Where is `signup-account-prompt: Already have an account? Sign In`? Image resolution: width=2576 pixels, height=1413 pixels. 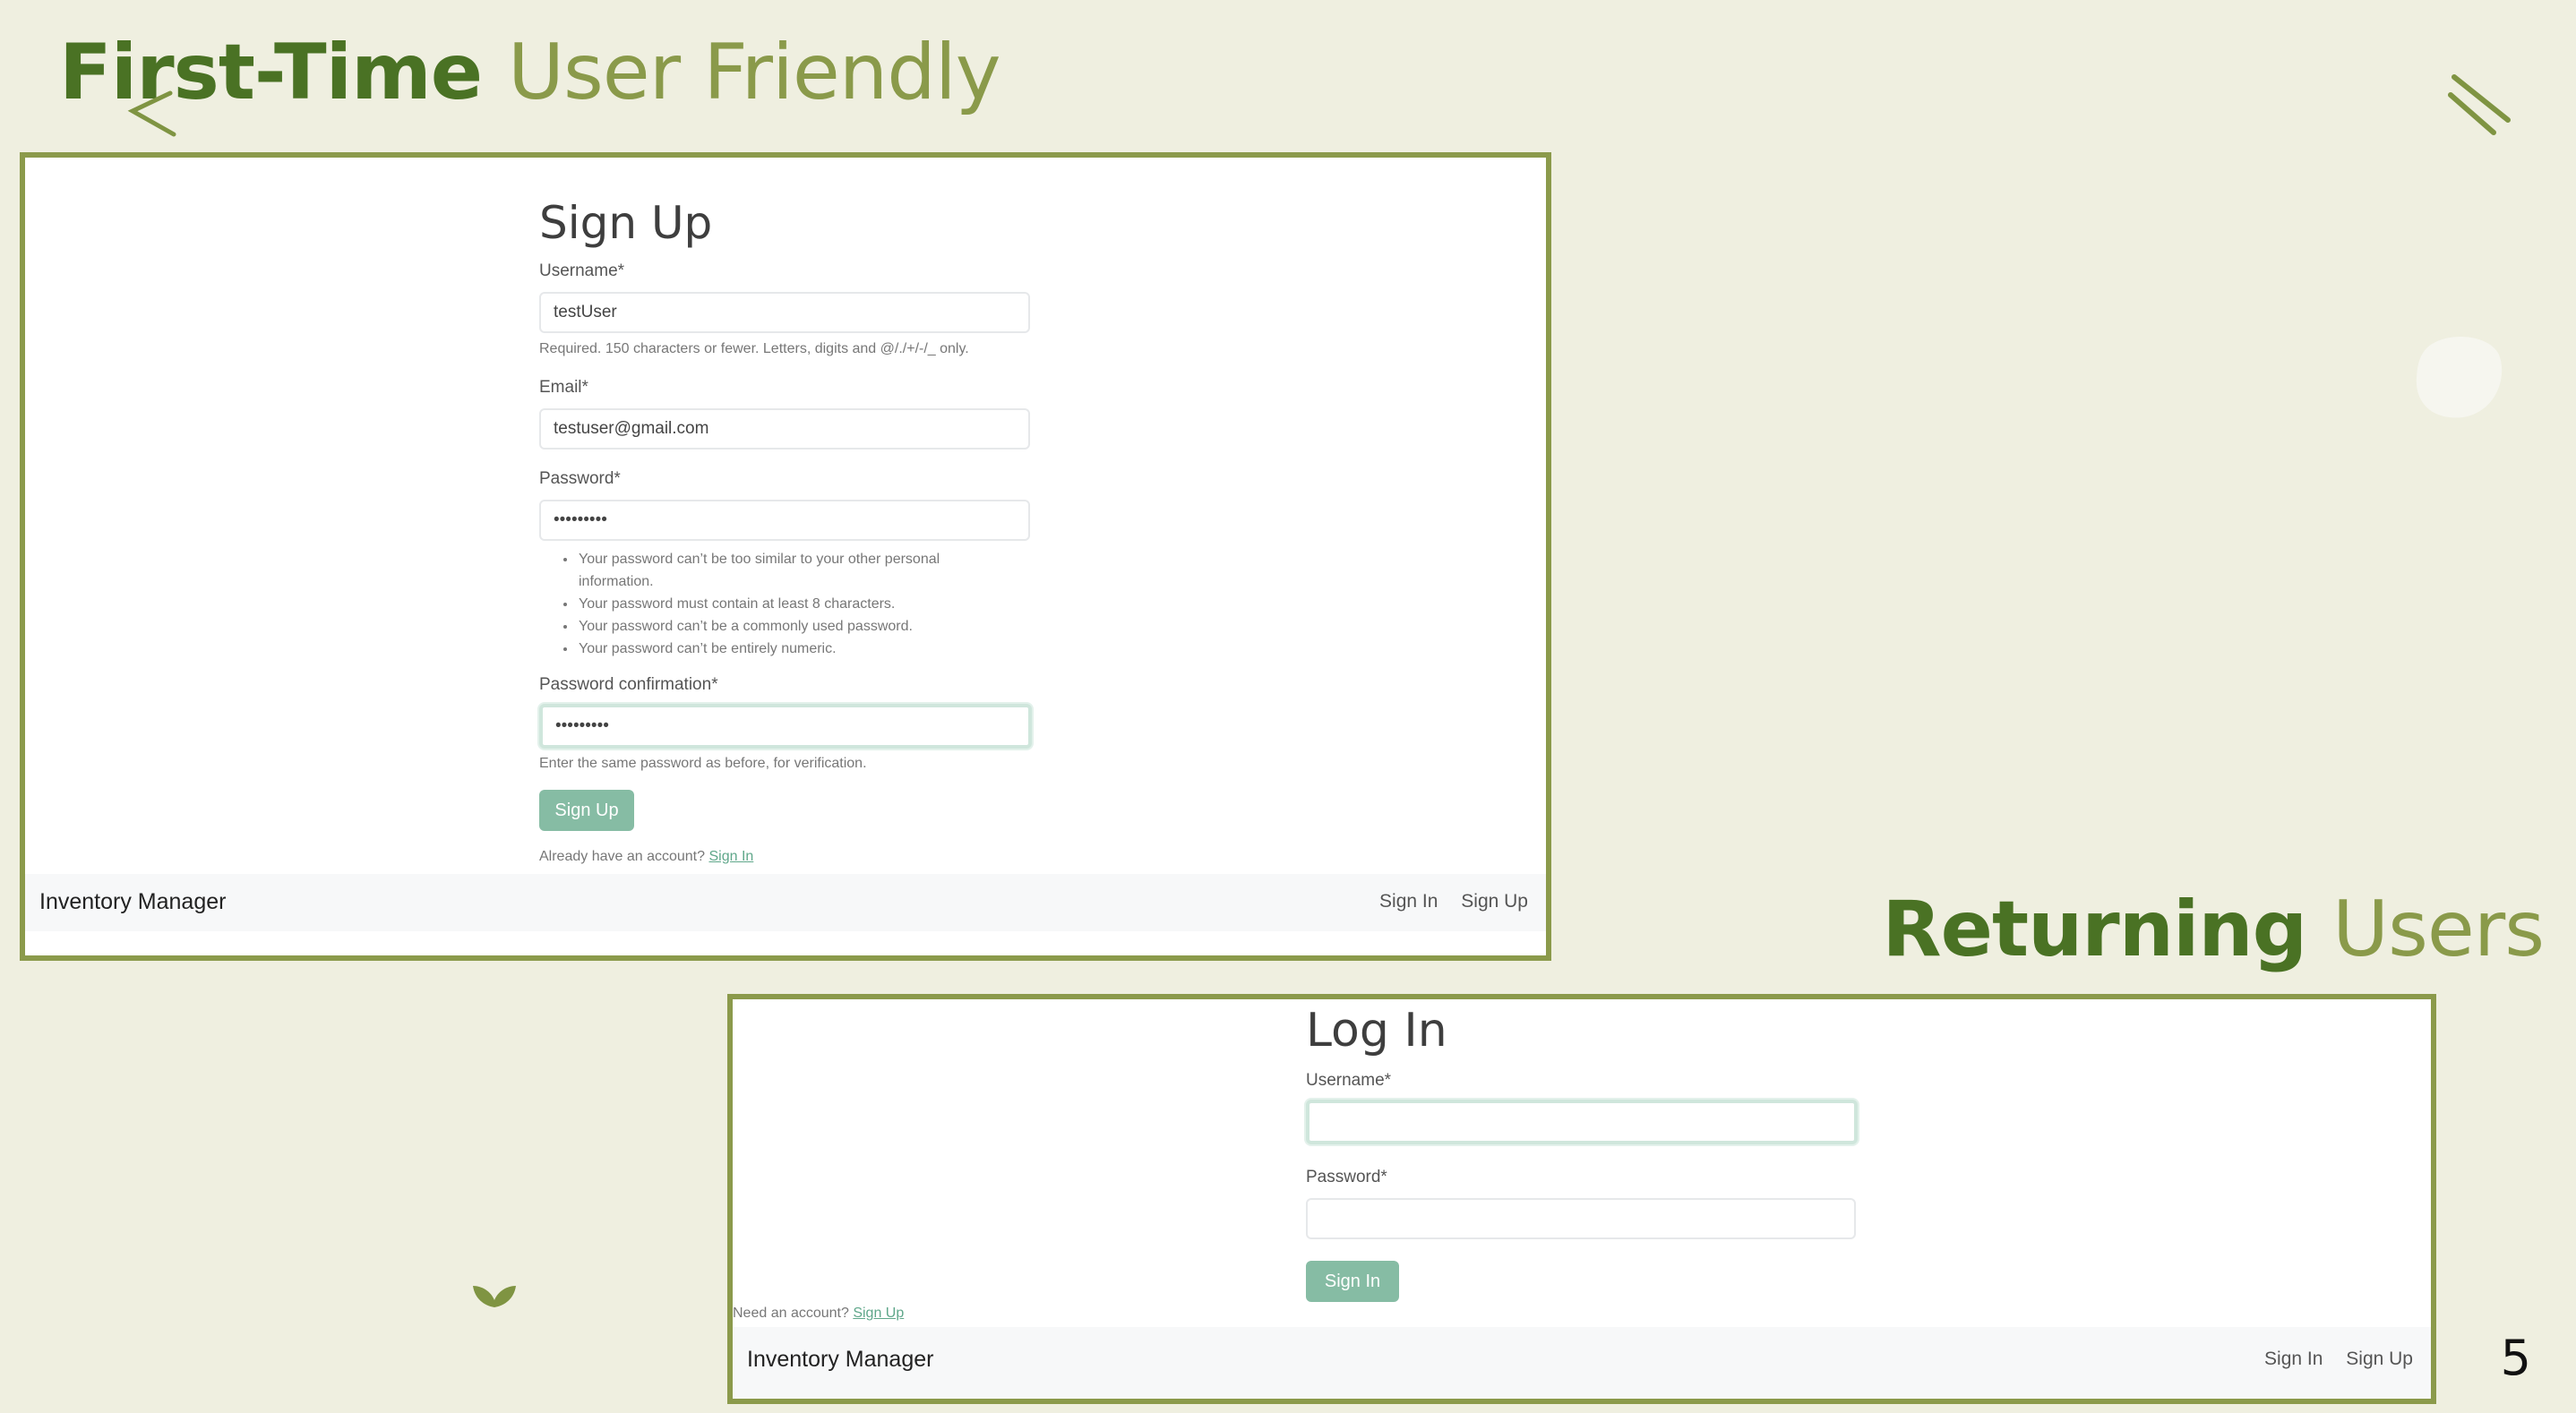
signup-account-prompt: Already have an account? Sign In is located at coordinates (646, 857).